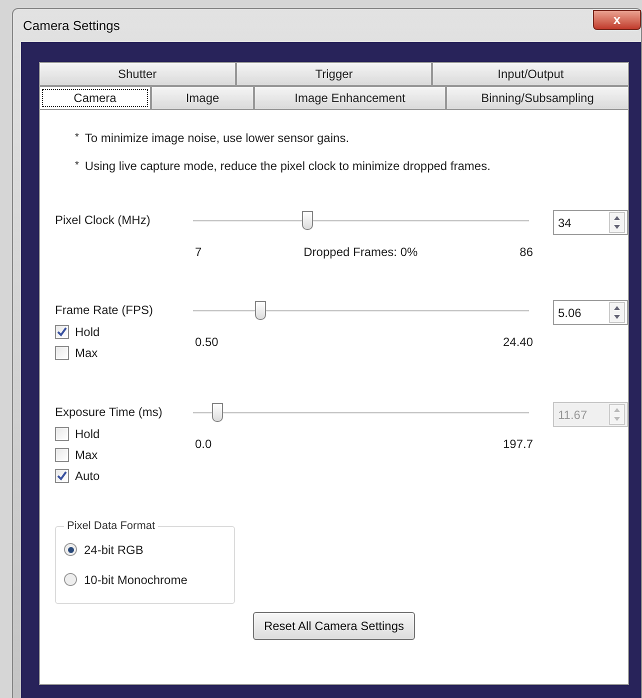 This screenshot has height=698, width=642. What do you see at coordinates (137, 74) in the screenshot?
I see `tab: Shutter` at bounding box center [137, 74].